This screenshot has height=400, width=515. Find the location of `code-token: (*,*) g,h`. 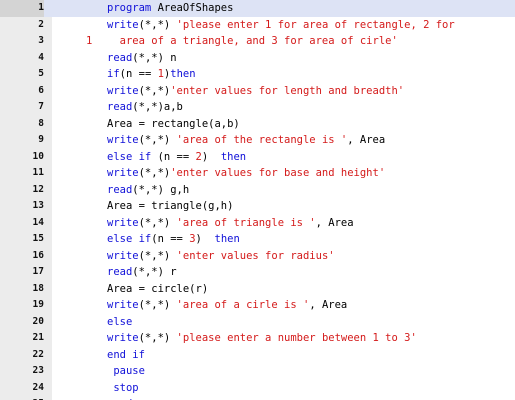

code-token: (*,*) g,h is located at coordinates (161, 189).